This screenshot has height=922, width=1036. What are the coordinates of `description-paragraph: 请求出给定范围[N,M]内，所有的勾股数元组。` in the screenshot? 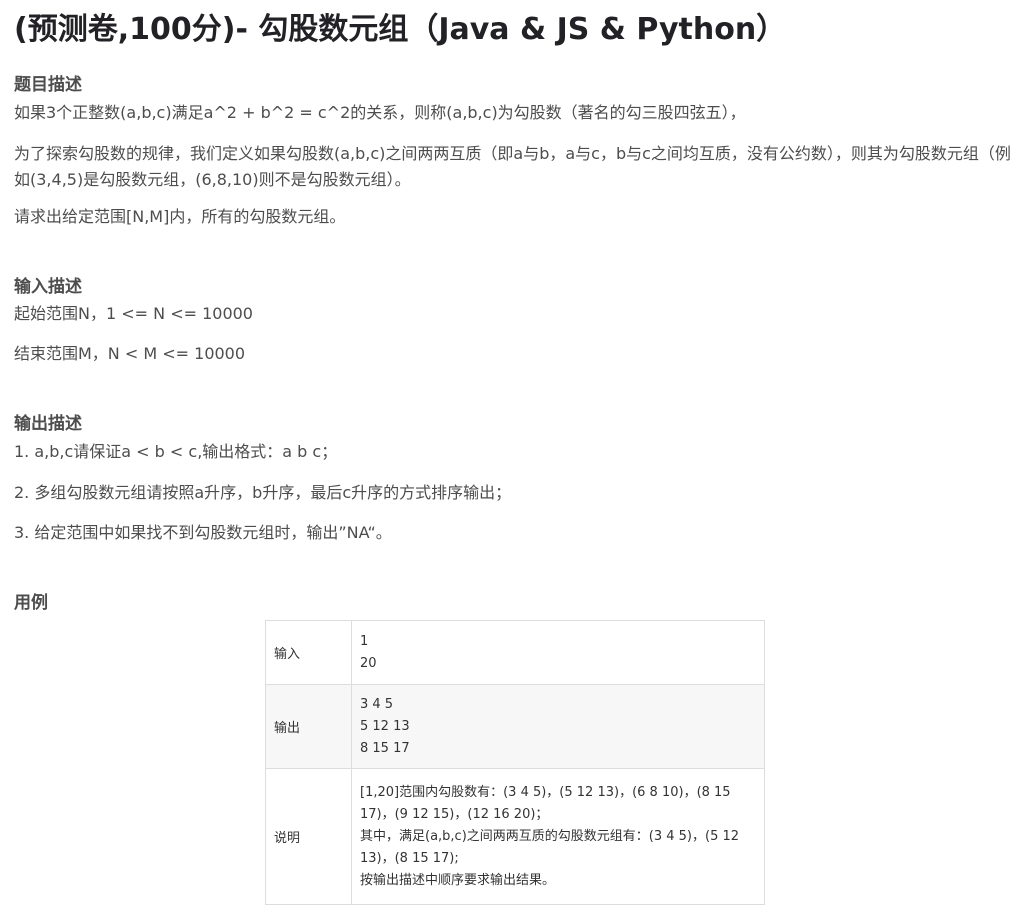 It's located at (180, 216).